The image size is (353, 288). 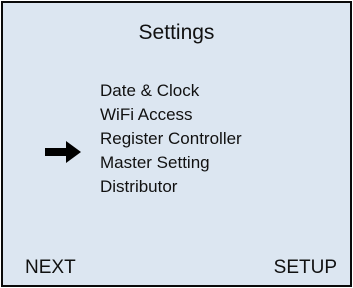 I want to click on menu-item-register-controller: Register Controller, so click(x=171, y=139).